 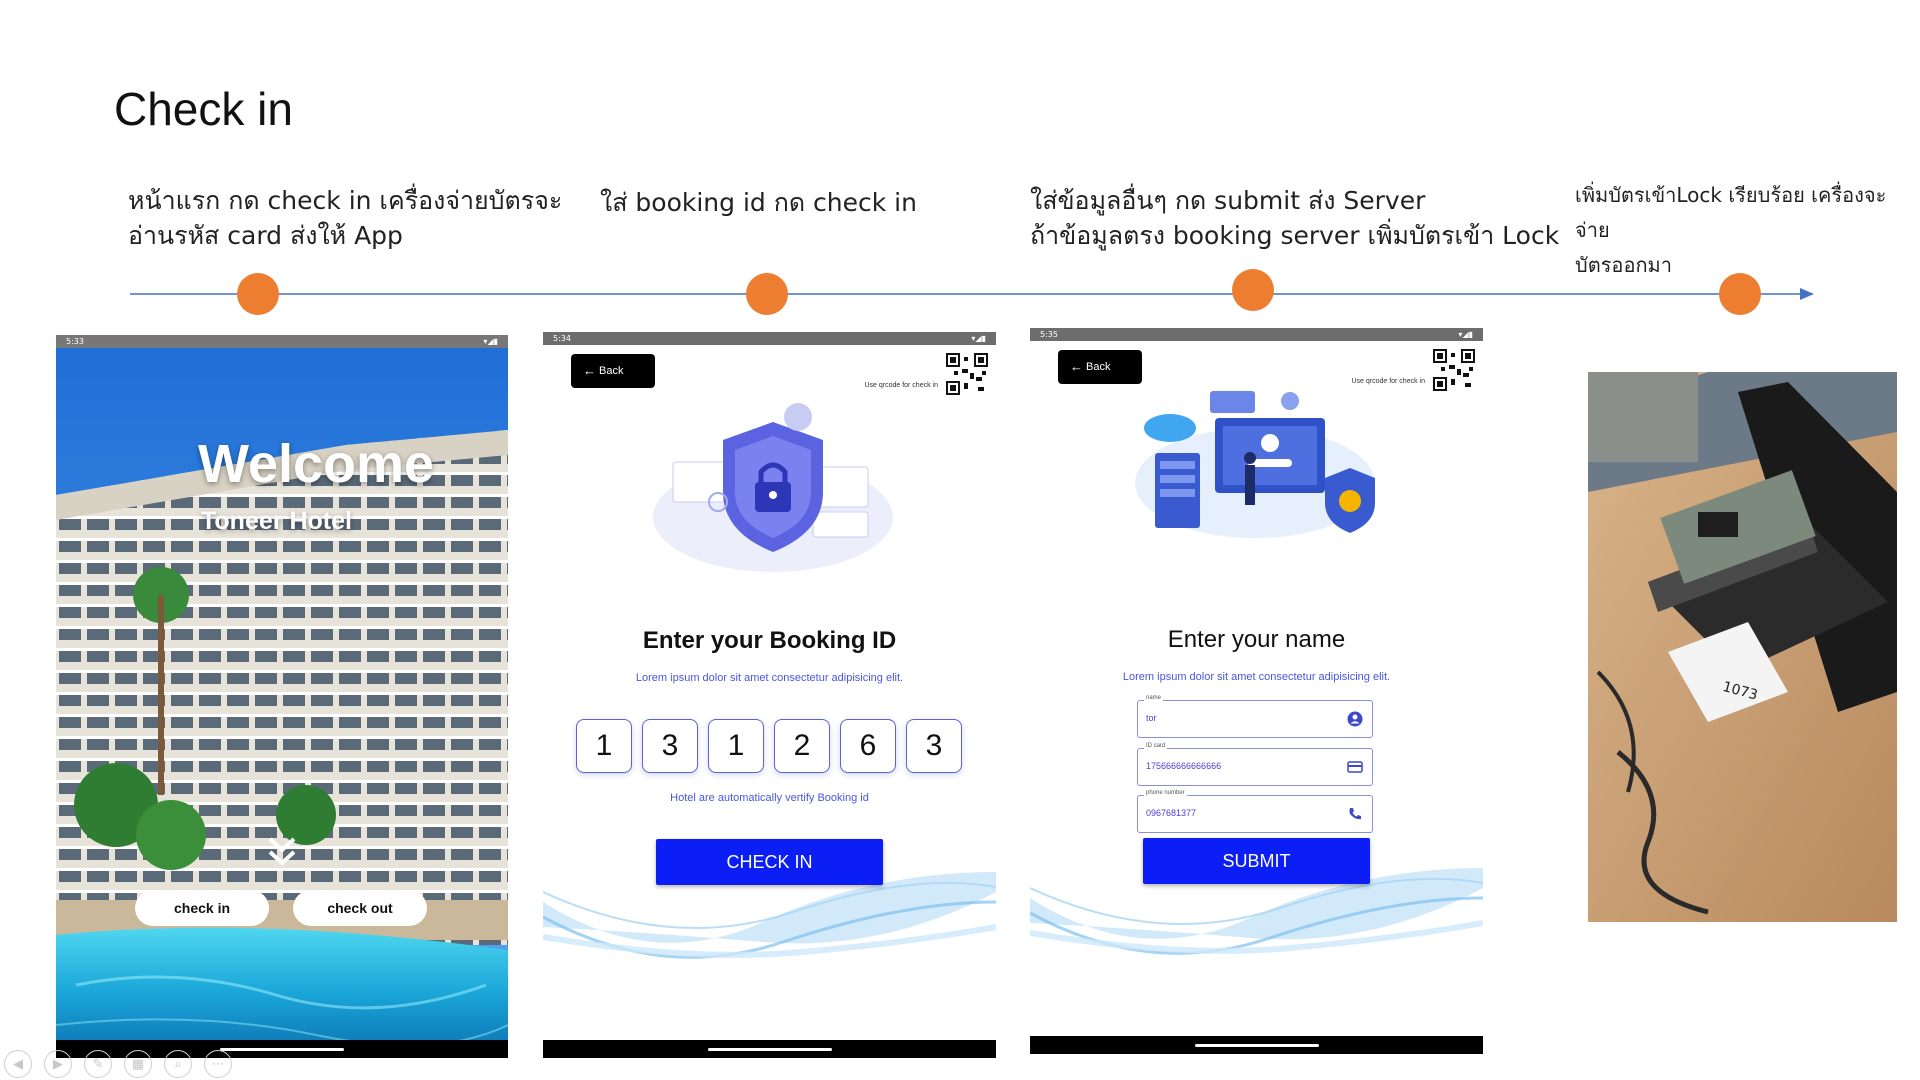 I want to click on status-bar: 5:35 ▾◢▮, so click(x=1256, y=334).